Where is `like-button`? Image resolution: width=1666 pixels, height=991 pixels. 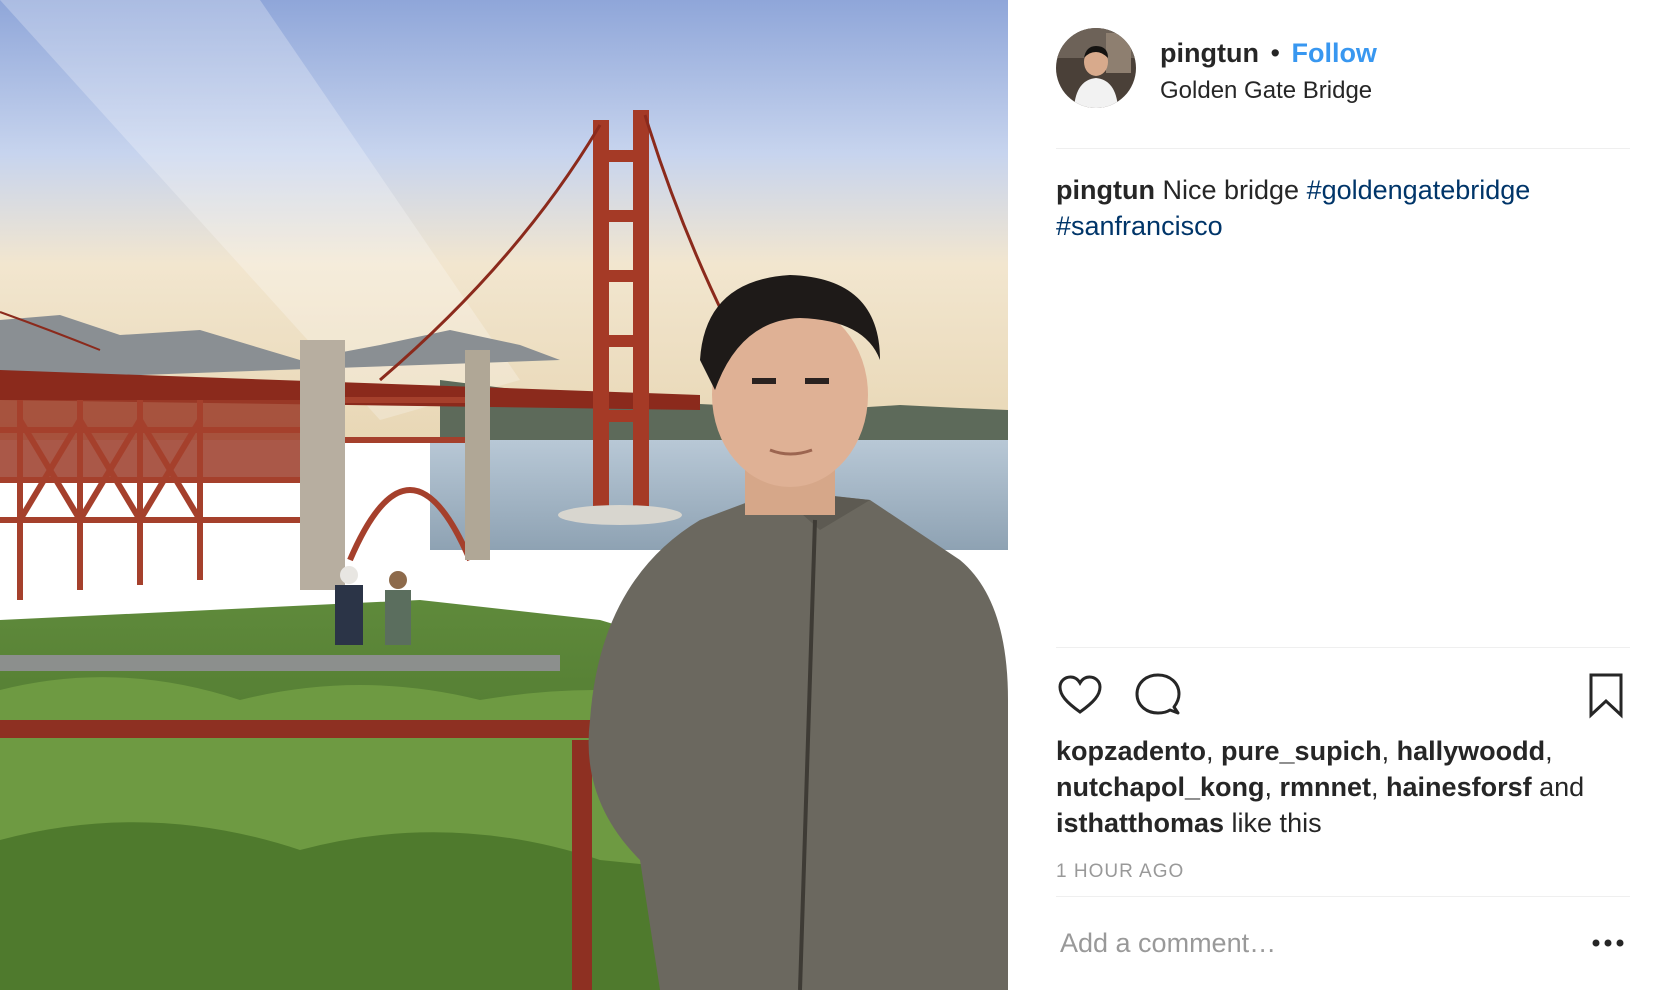 like-button is located at coordinates (1080, 695).